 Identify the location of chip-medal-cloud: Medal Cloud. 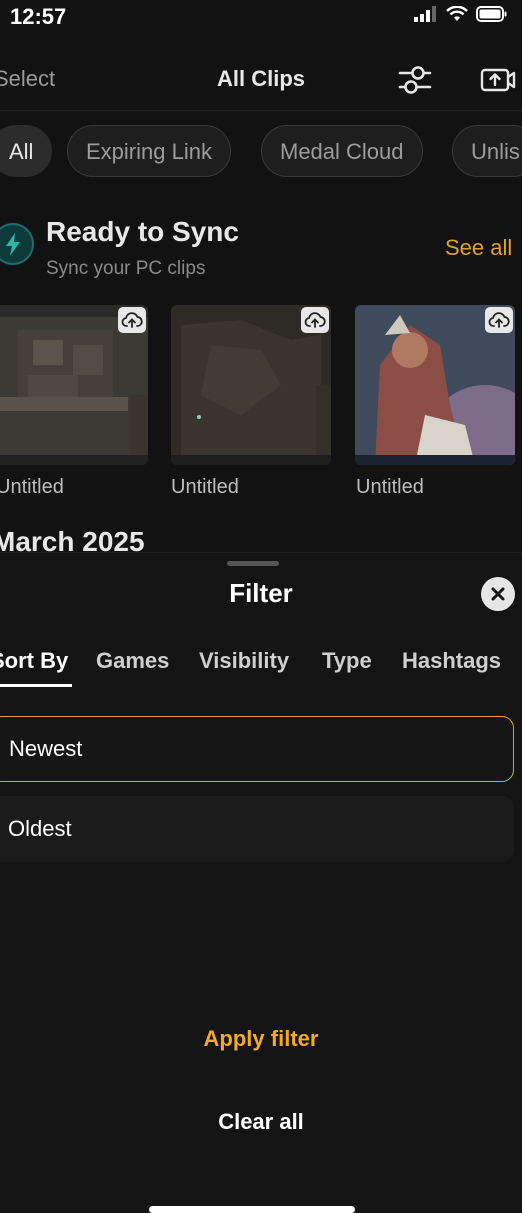
(342, 151).